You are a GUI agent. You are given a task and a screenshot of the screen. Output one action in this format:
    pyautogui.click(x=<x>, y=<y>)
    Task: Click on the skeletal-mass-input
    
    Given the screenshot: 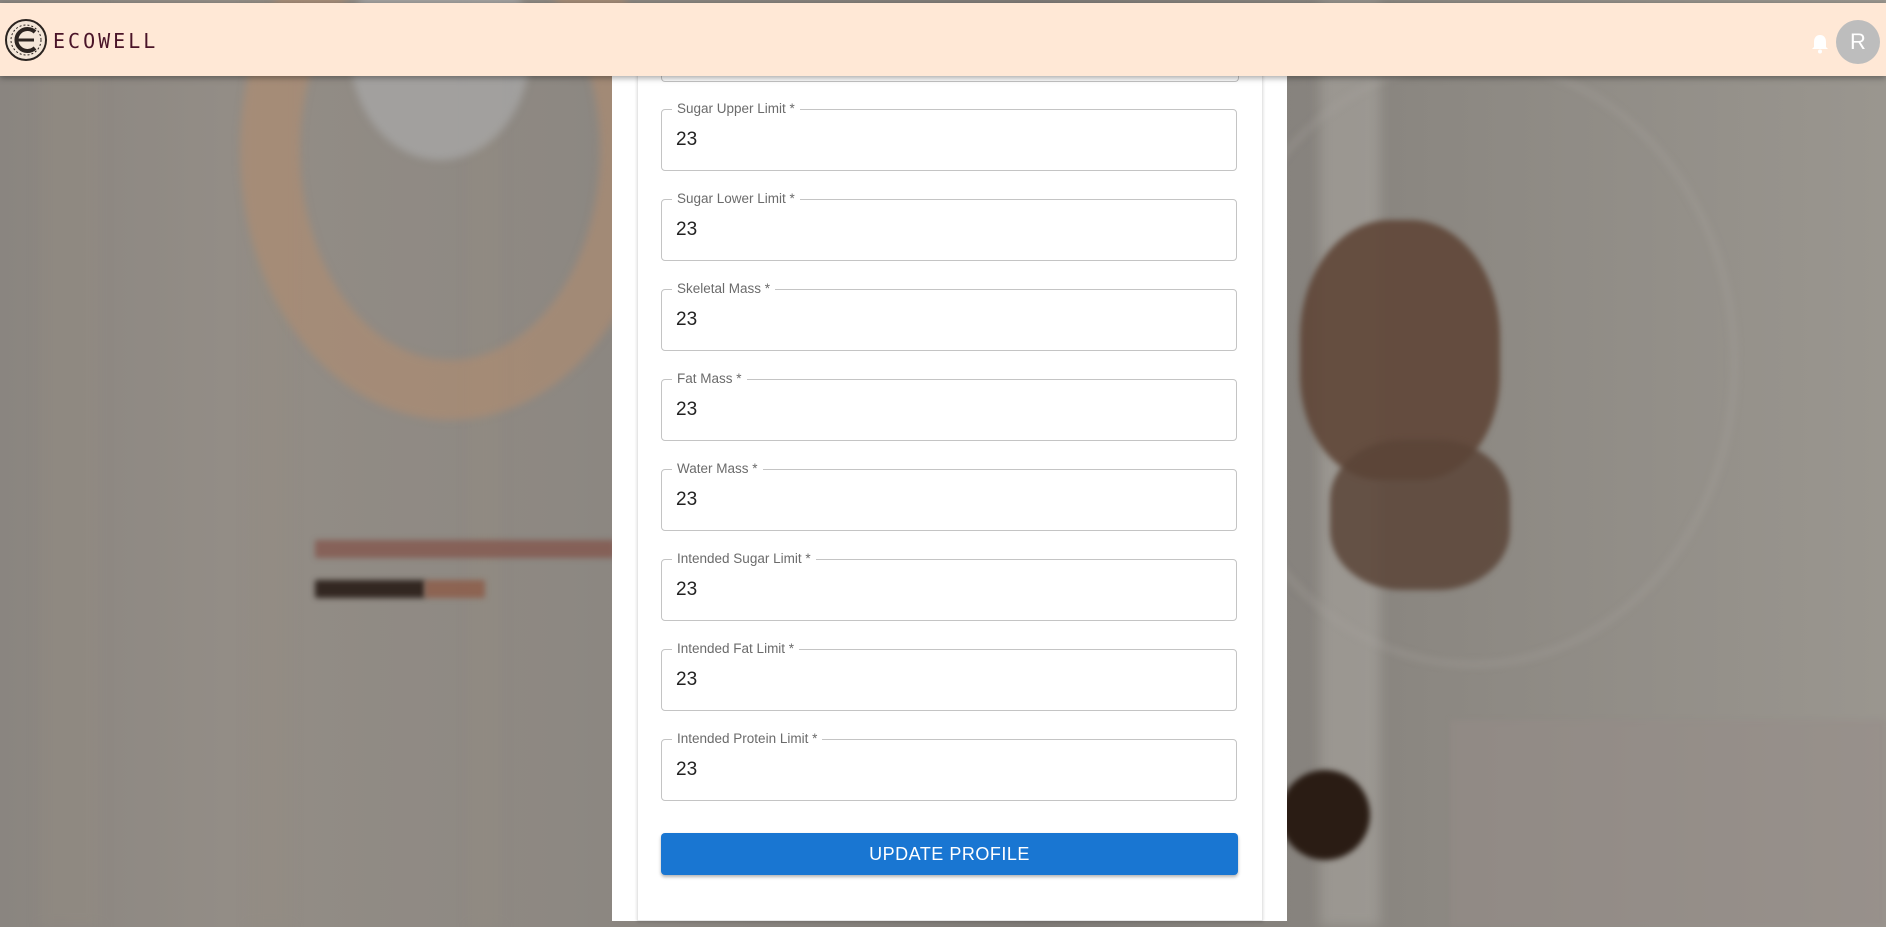 What is the action you would take?
    pyautogui.click(x=946, y=320)
    